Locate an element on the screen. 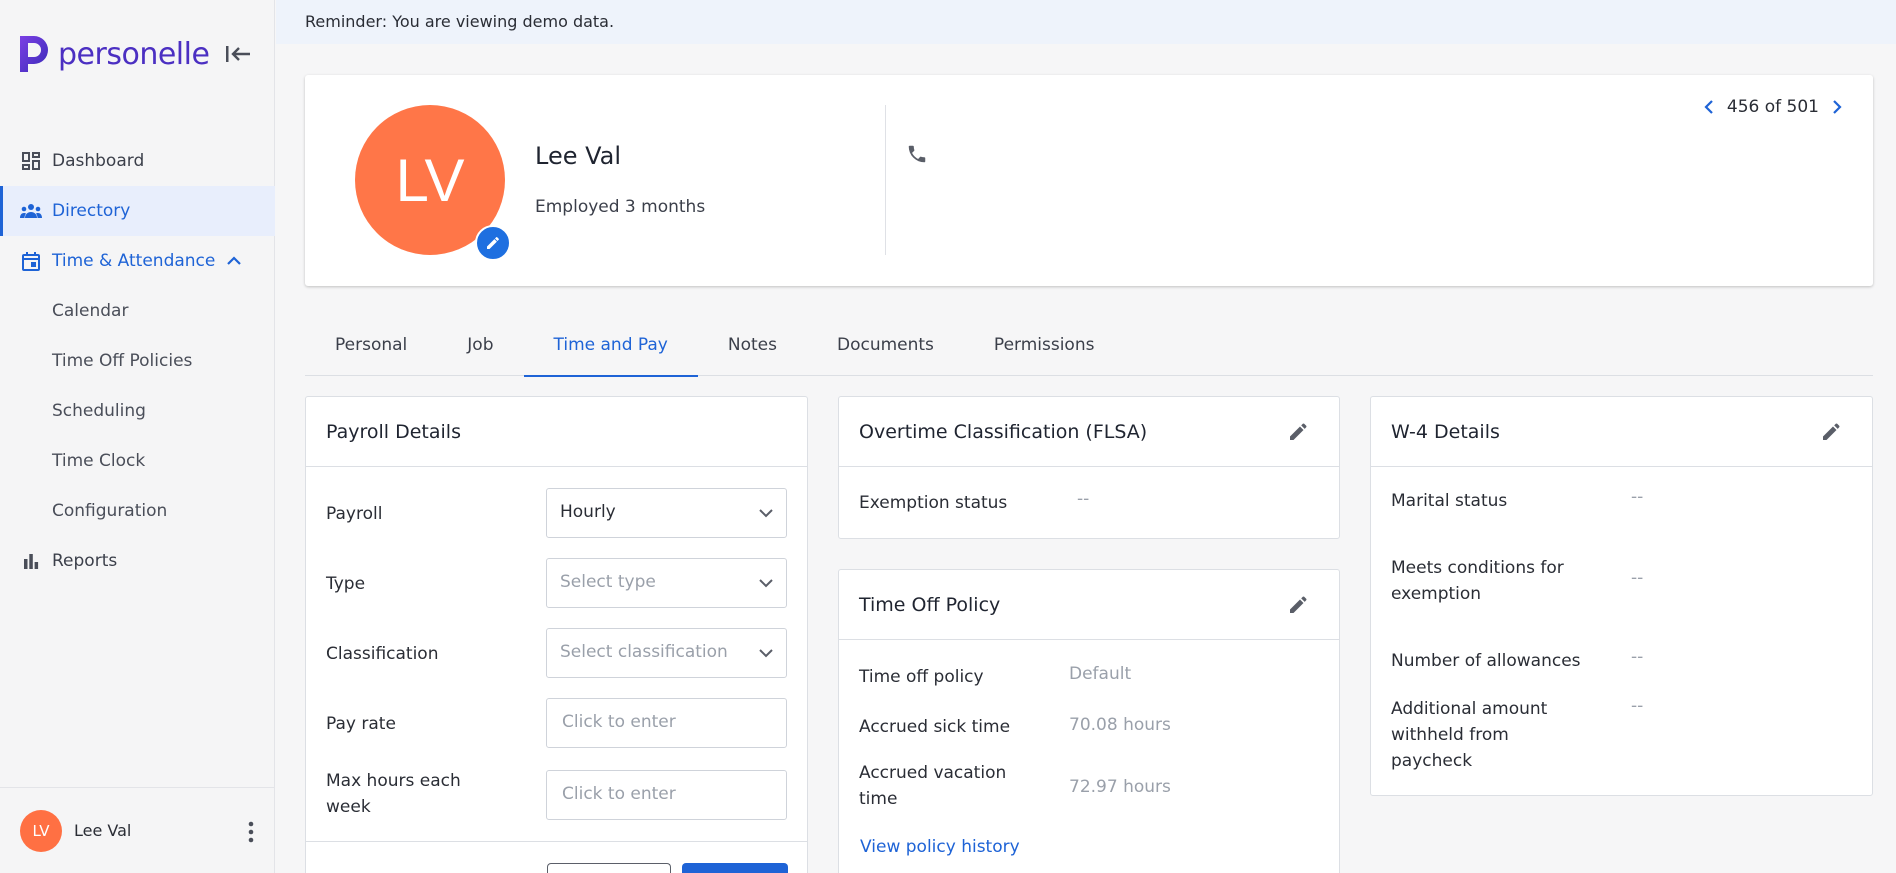 Image resolution: width=1896 pixels, height=873 pixels. sidebar-subitem-time-off-policies: Time Off Policies is located at coordinates (137, 361).